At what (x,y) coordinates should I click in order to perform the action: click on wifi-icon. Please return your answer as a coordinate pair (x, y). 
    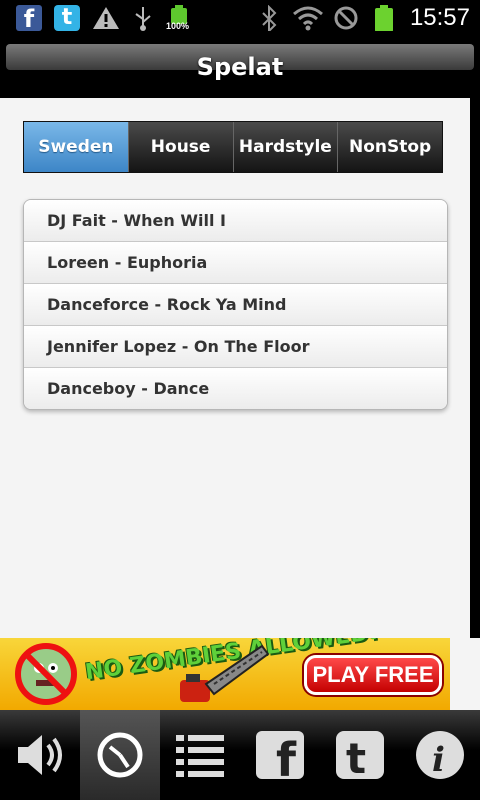
    Looking at the image, I should click on (308, 18).